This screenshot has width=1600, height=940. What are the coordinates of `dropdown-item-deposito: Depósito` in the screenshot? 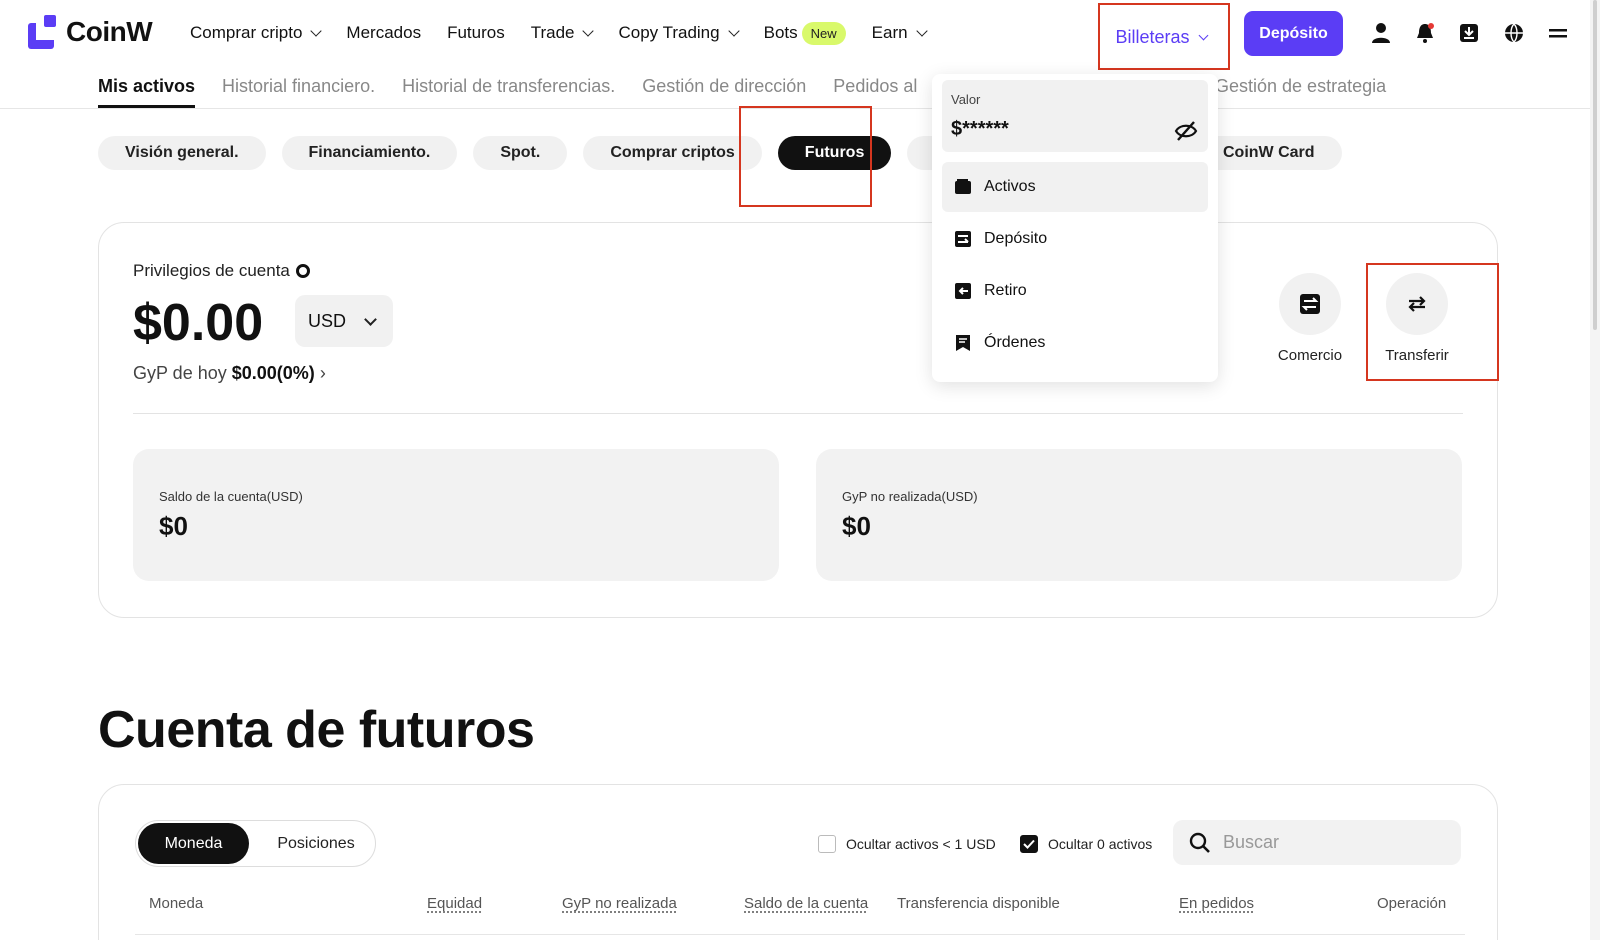 It's located at (1075, 239).